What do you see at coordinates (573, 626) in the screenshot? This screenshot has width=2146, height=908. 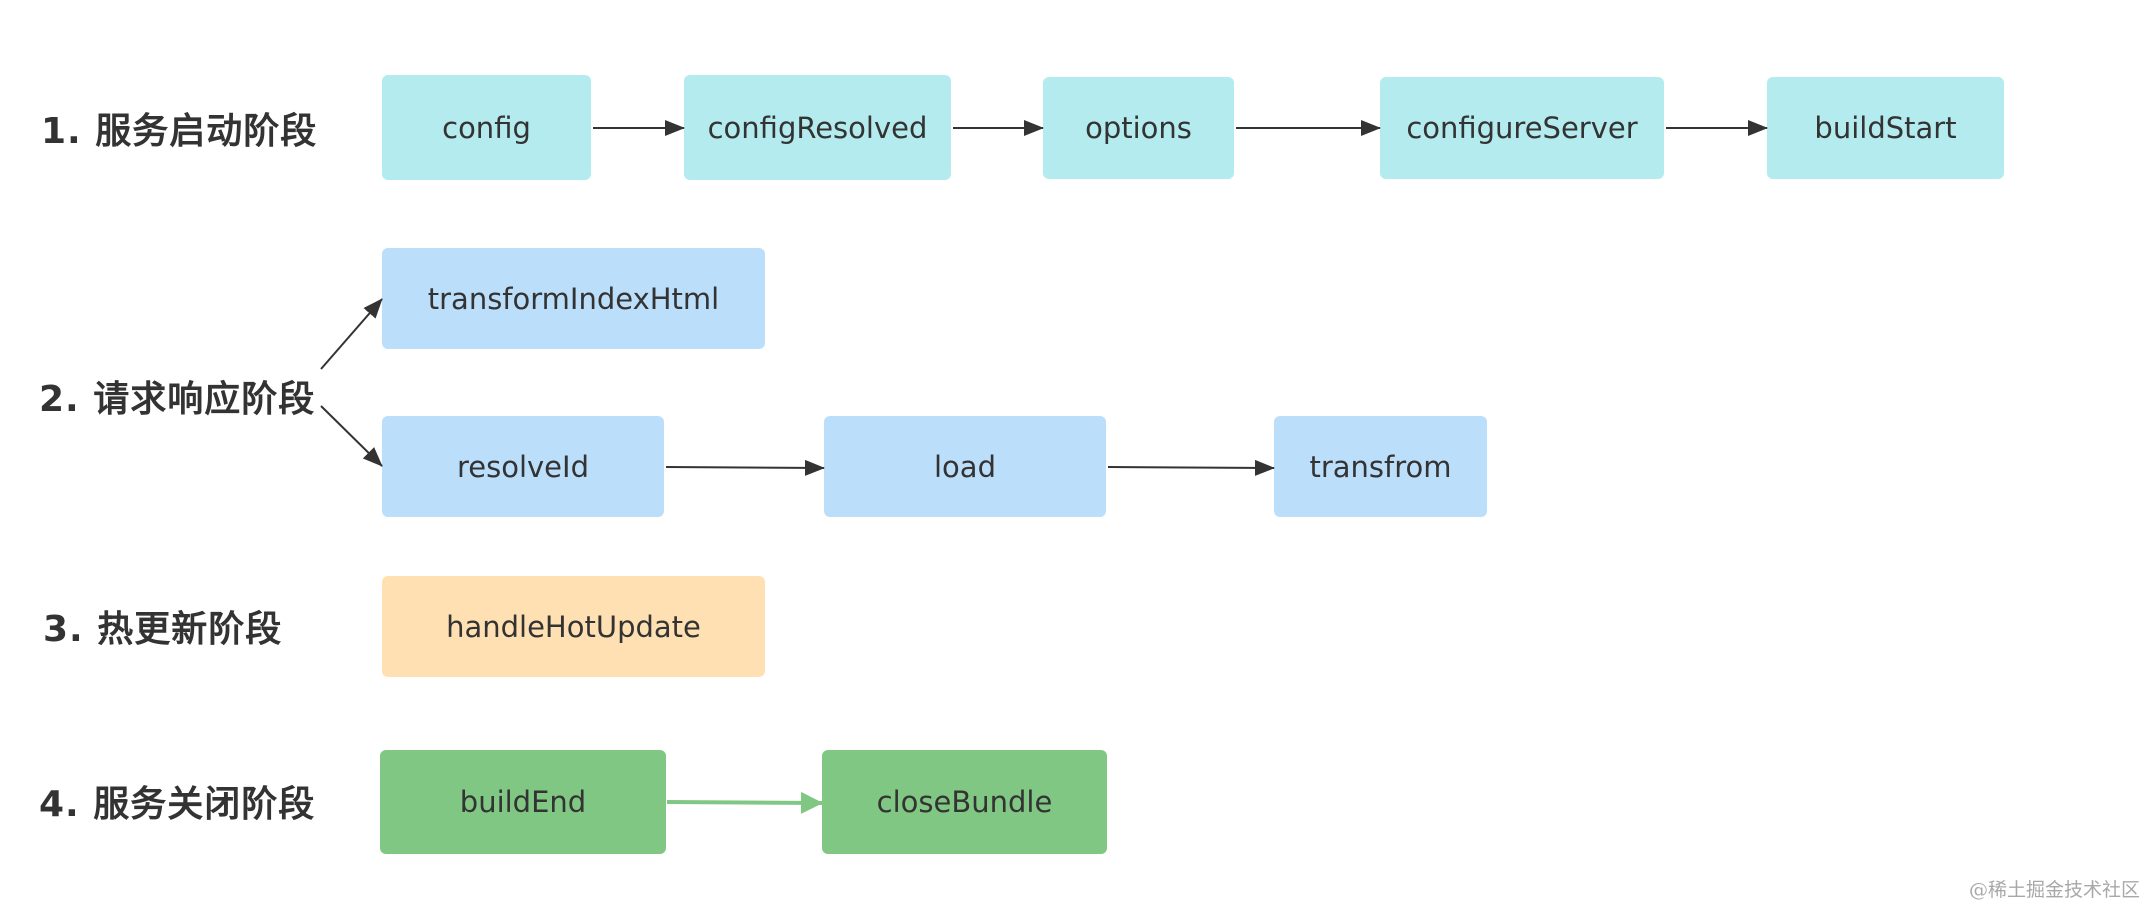 I see `node-handleHotUpdate: handleHotUpdate` at bounding box center [573, 626].